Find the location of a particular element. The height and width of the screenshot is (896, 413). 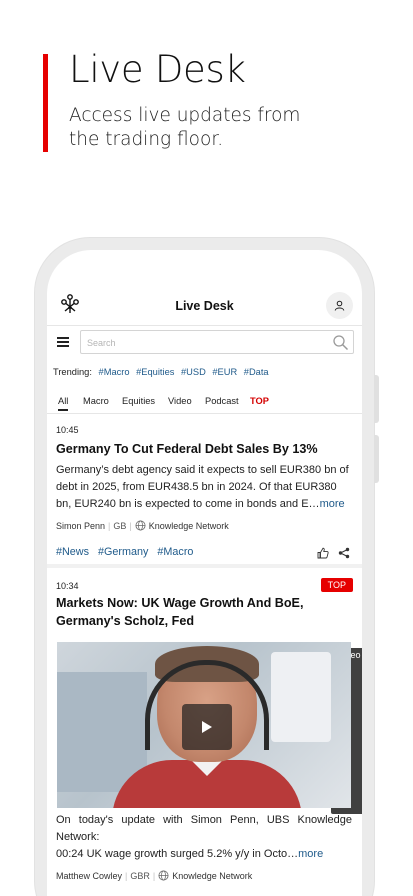

article-hashtags: #News #Germany #Macro is located at coordinates (127, 552).